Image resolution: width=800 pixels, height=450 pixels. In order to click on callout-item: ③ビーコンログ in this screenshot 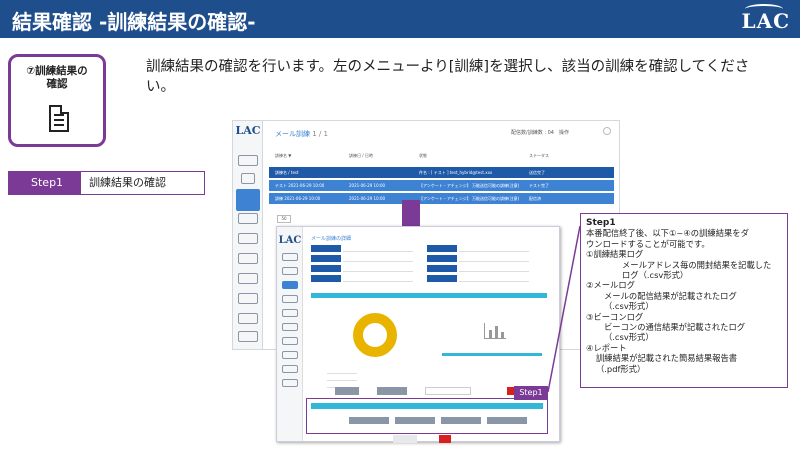, I will do `click(615, 316)`.